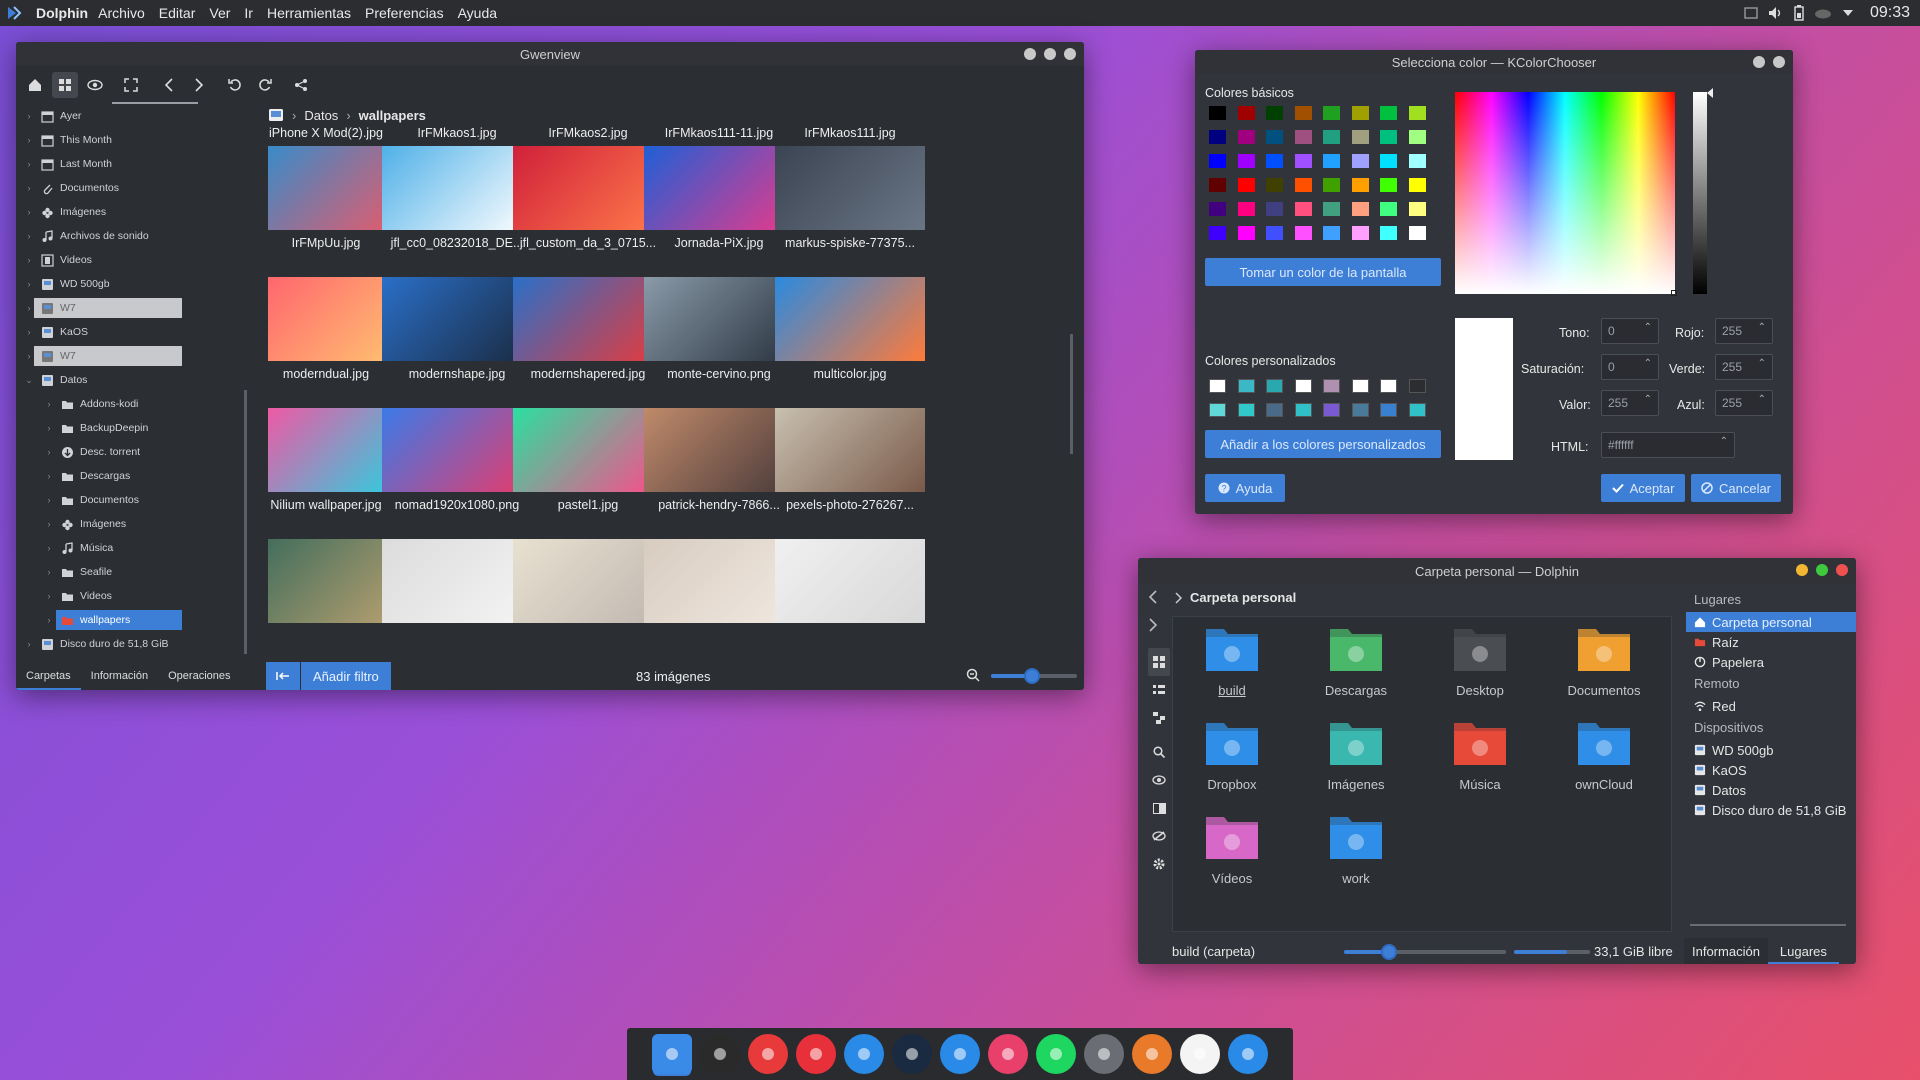  Describe the element at coordinates (1389, 952) in the screenshot. I see `dolphin-zoom-knob` at that location.